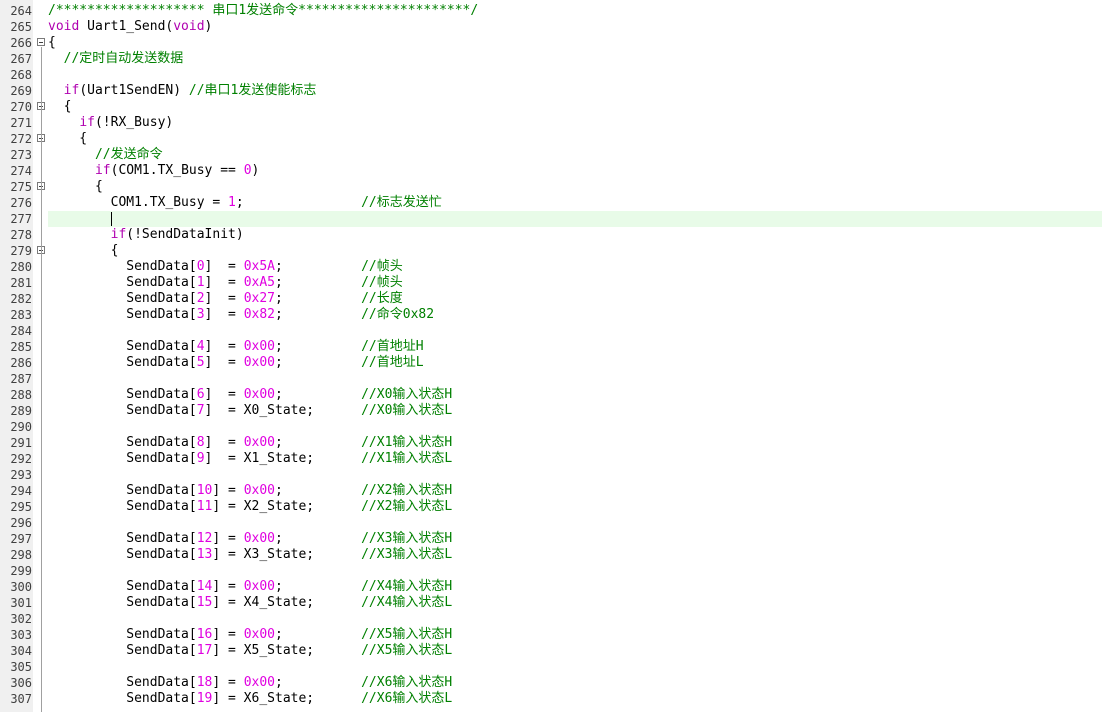 The width and height of the screenshot is (1102, 712). I want to click on code-line: 280 SendData[0] = 0x5A; //帧头, so click(551, 267).